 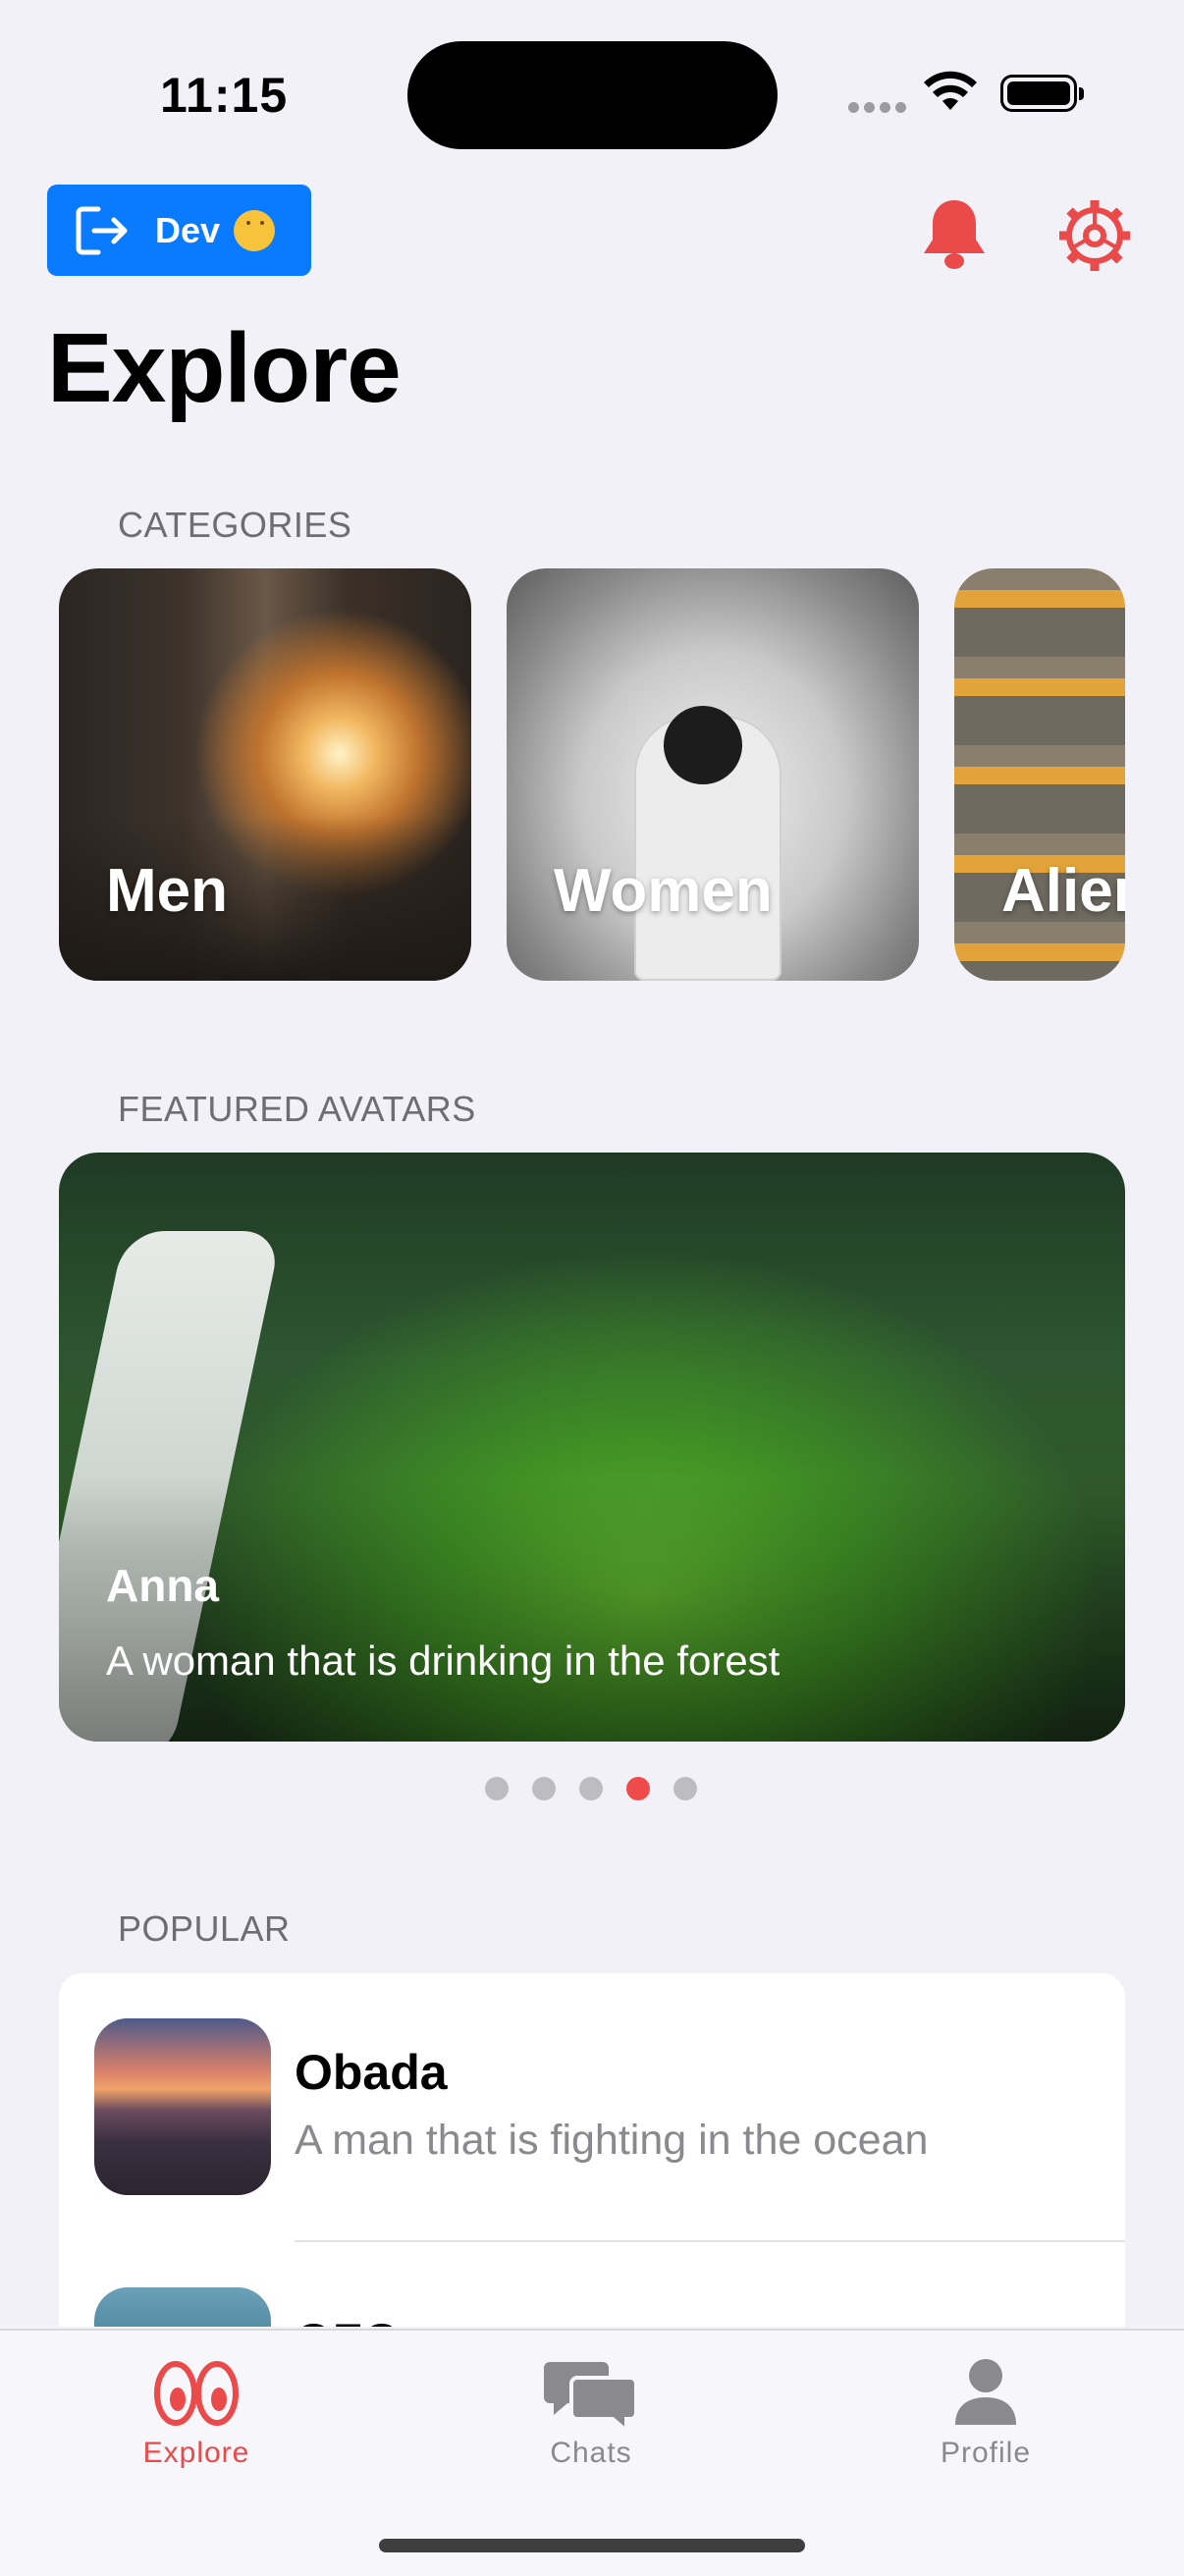 I want to click on shushing-face-emoji-icon, so click(x=255, y=230).